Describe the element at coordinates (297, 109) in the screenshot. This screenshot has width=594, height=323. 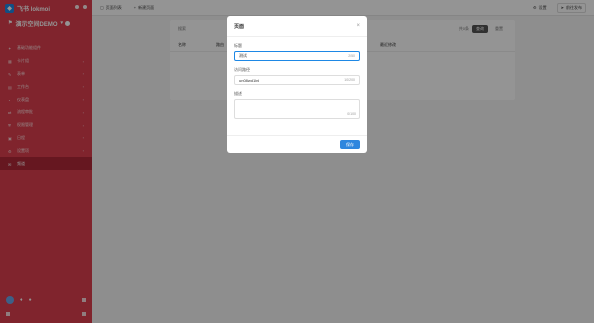
I see `desc-textarea: 0/100` at that location.